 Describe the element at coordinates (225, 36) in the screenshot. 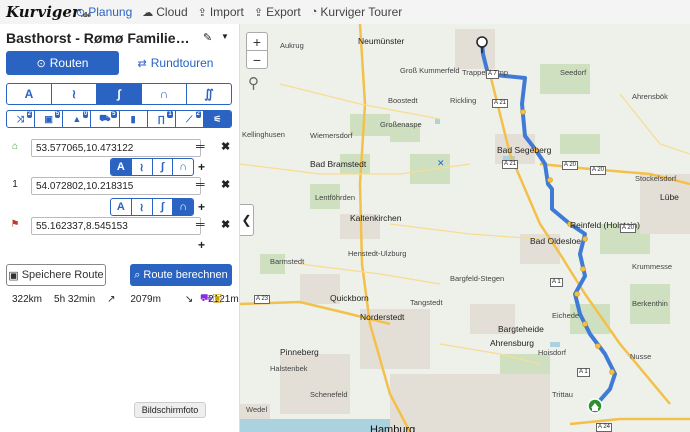

I see `caret-down-icon: ▼` at that location.